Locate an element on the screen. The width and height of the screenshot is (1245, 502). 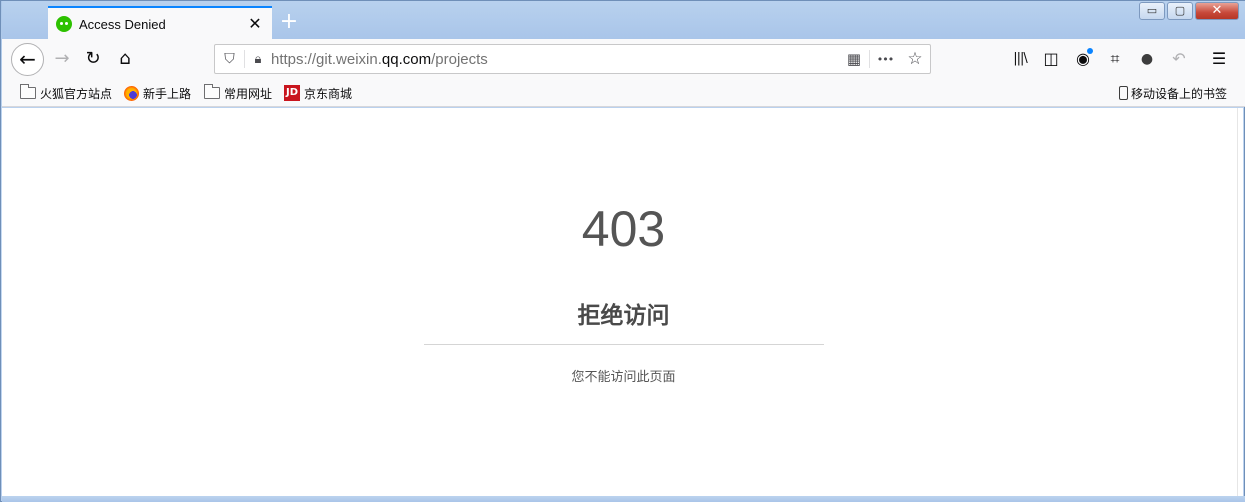
notification-dot is located at coordinates (1090, 51).